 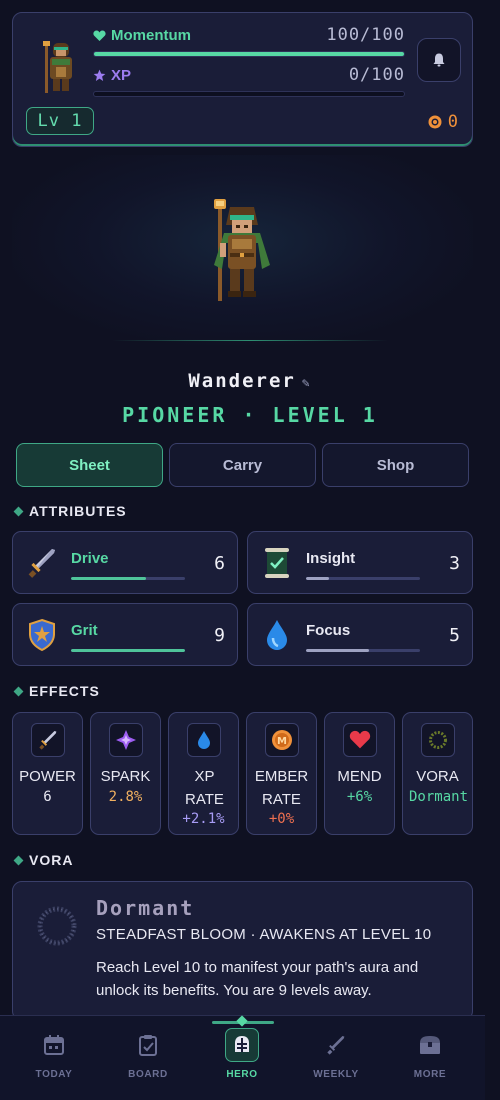 I want to click on ring-icon, so click(x=438, y=740).